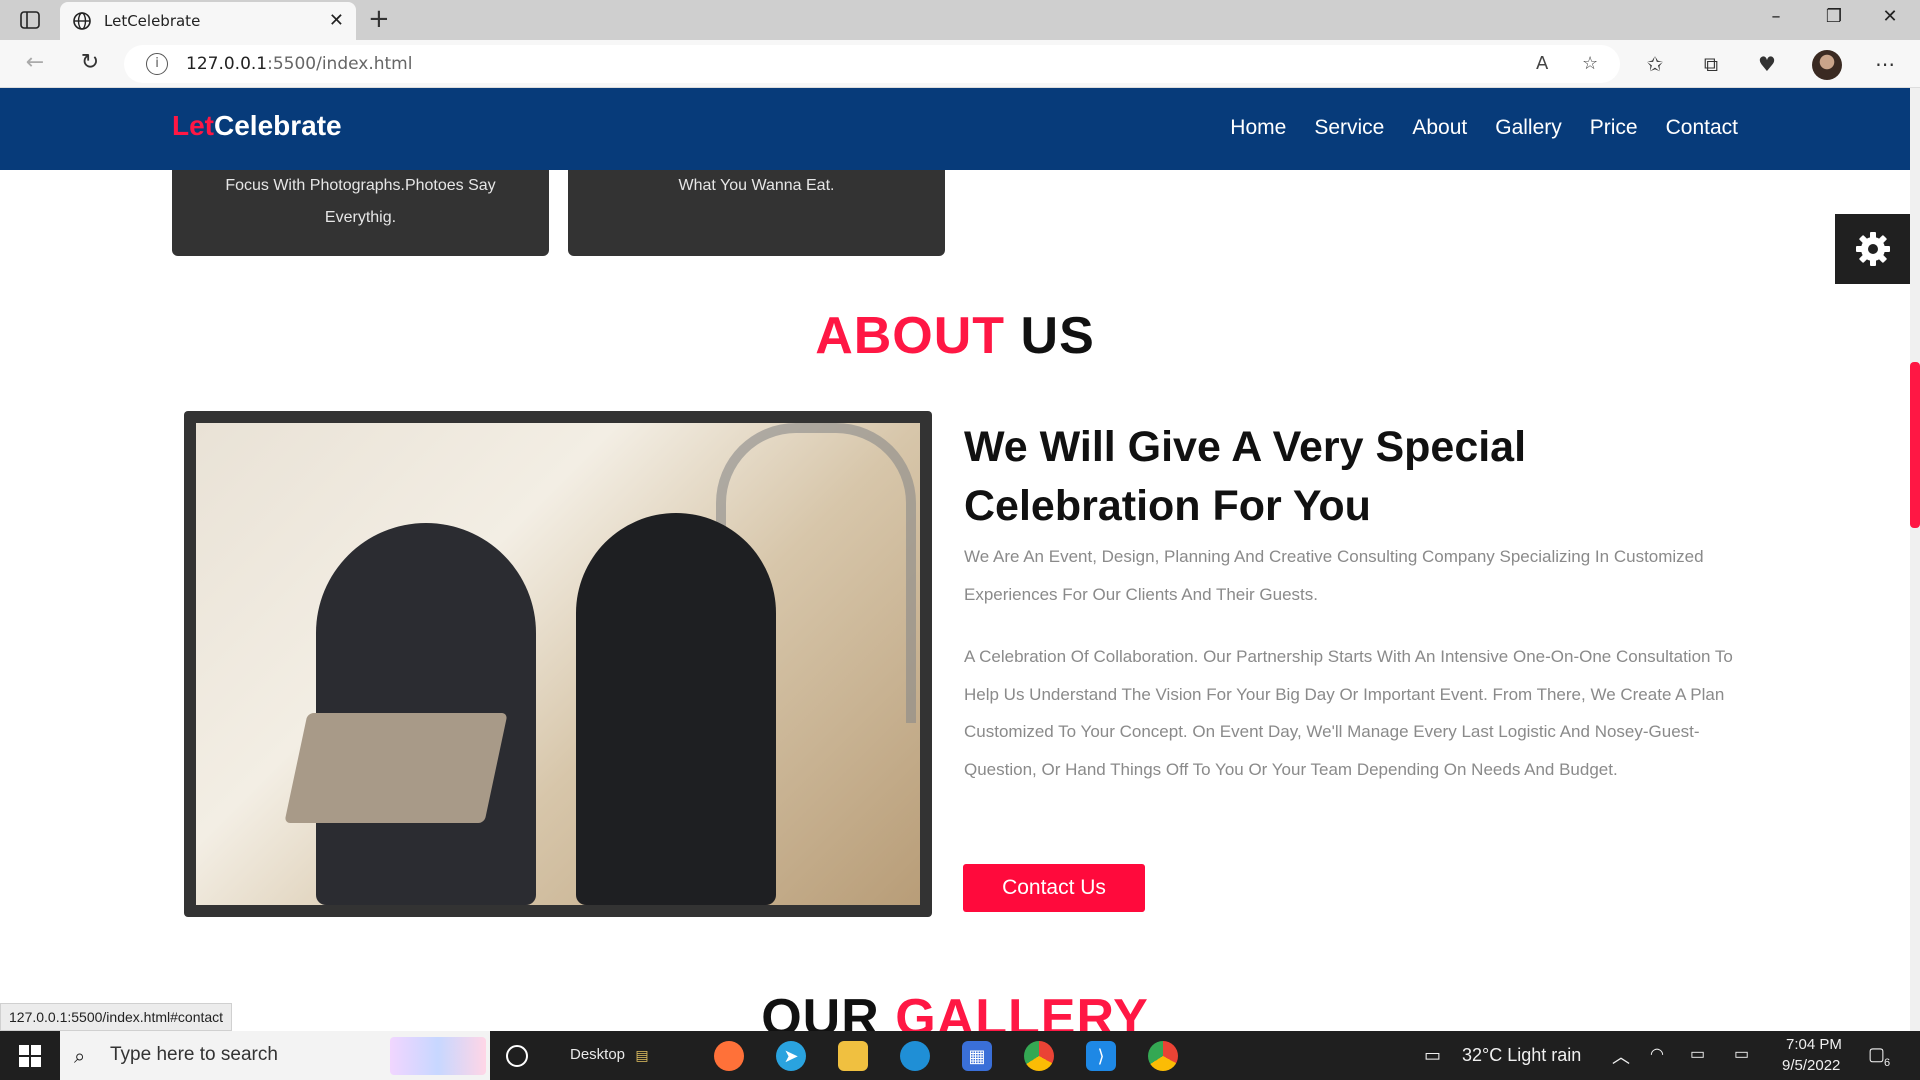  Describe the element at coordinates (116, 1017) in the screenshot. I see `link-status-bar: 127.0.0.1:5500/index.html#contact` at that location.